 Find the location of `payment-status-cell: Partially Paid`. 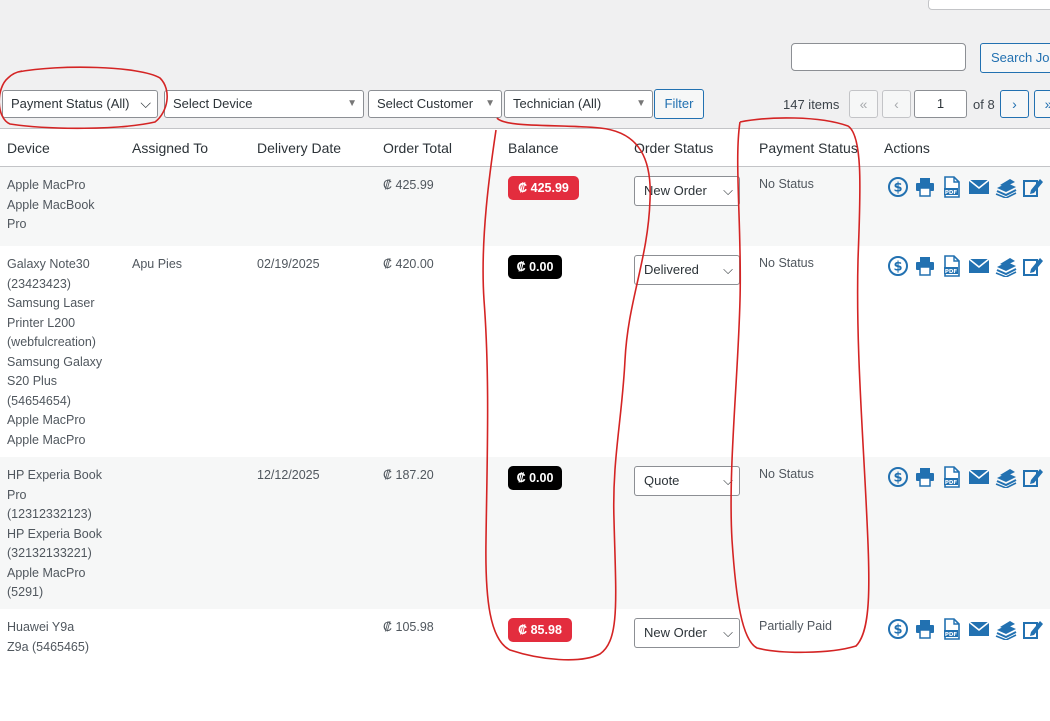

payment-status-cell: Partially Paid is located at coordinates (795, 626).